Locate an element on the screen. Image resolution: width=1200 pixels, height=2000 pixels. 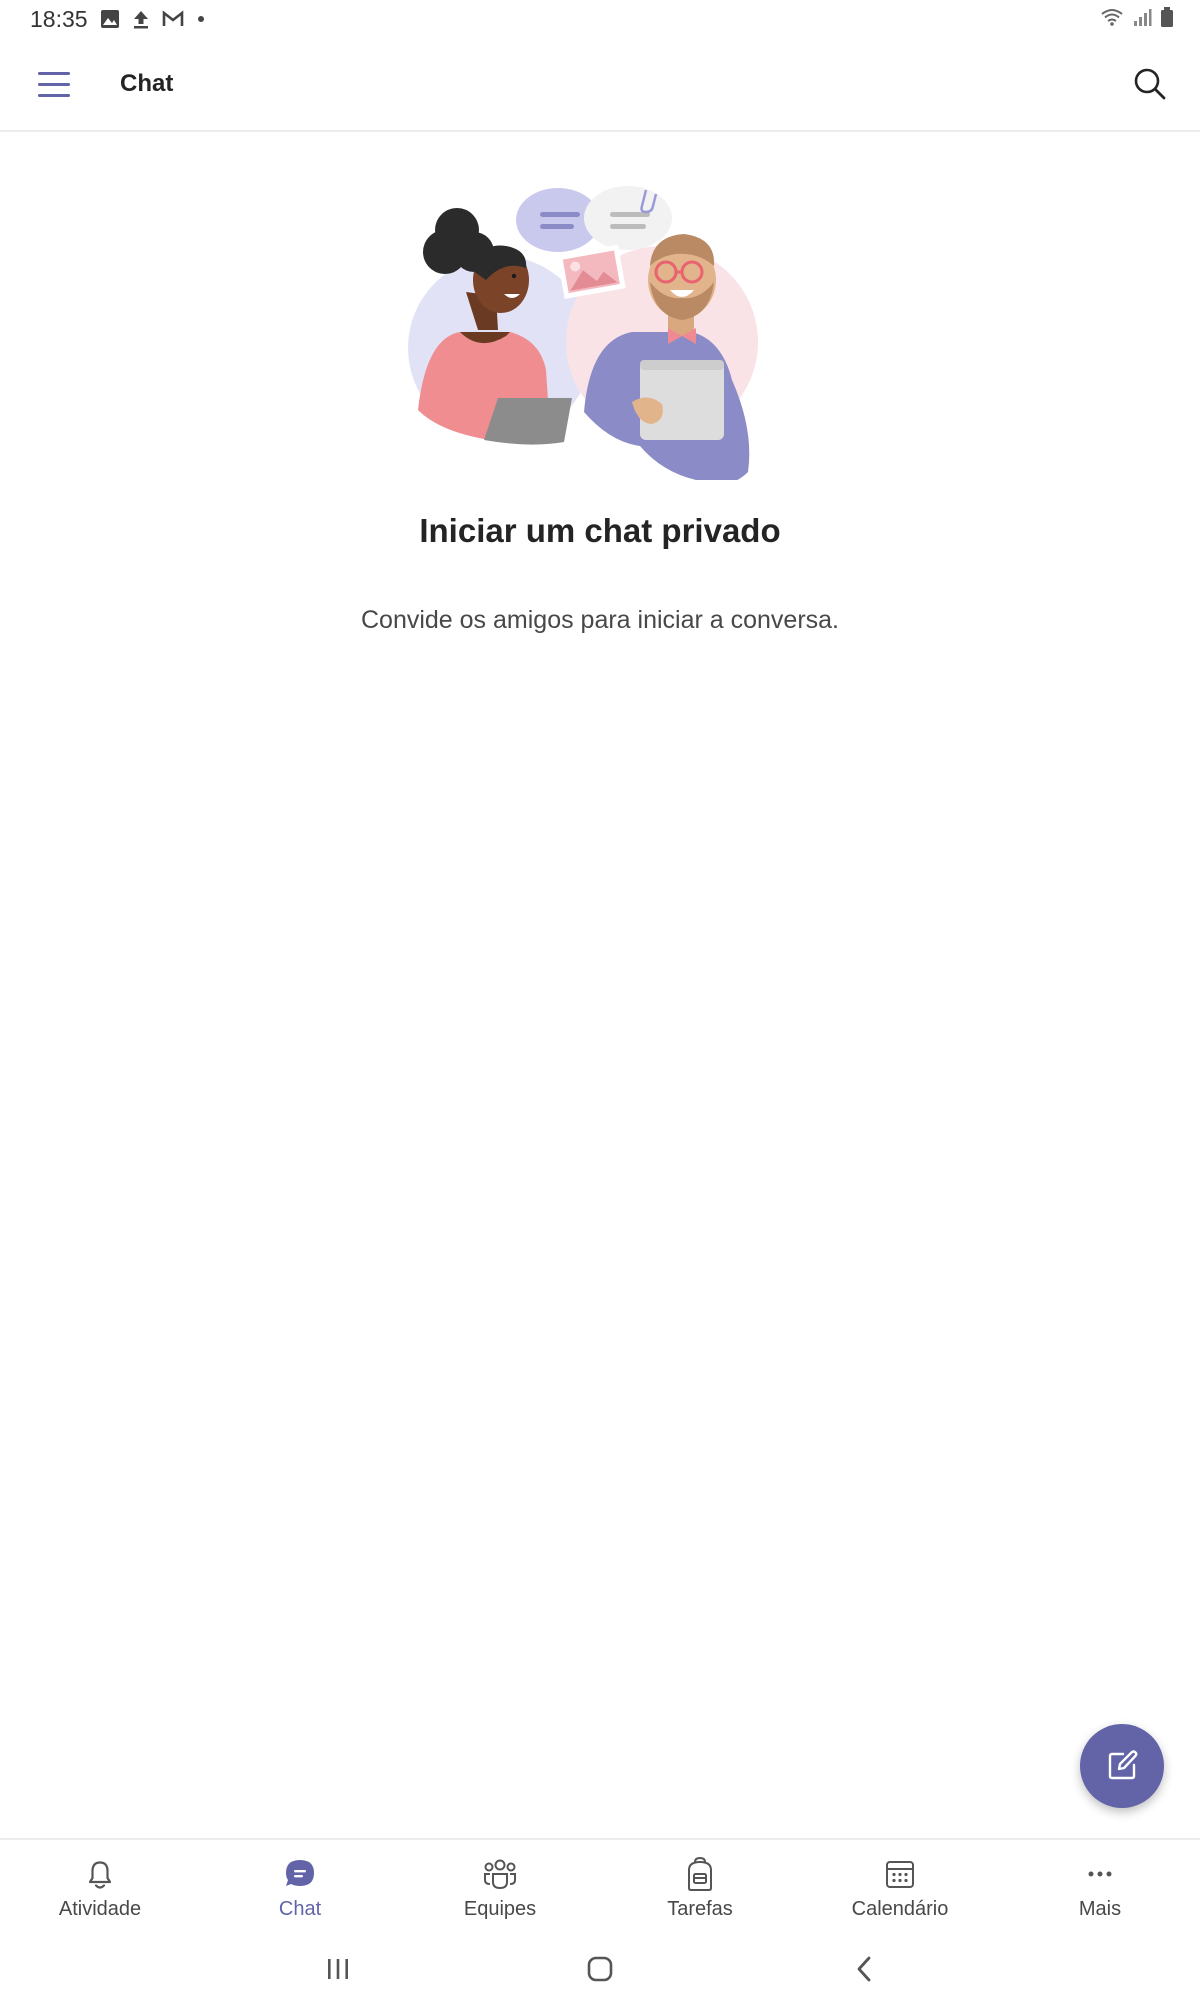
nav-label-equipes: Equipes is located at coordinates (500, 1909).